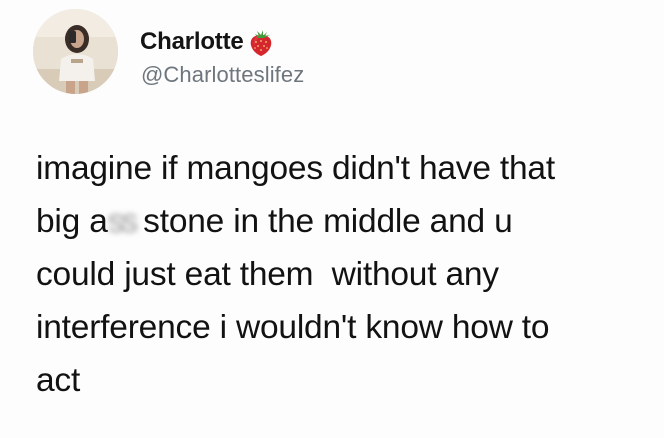  Describe the element at coordinates (58, 380) in the screenshot. I see `tweet-line: act` at that location.